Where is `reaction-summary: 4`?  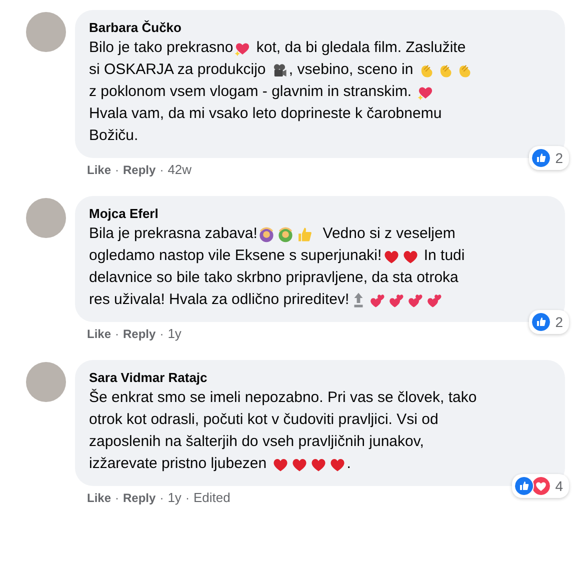
reaction-summary: 4 is located at coordinates (540, 486).